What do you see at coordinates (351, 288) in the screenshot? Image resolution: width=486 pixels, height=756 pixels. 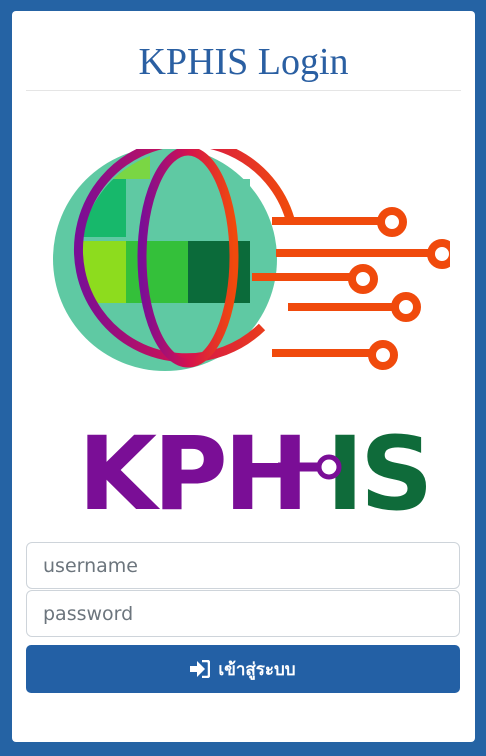 I see `circuit-lines` at bounding box center [351, 288].